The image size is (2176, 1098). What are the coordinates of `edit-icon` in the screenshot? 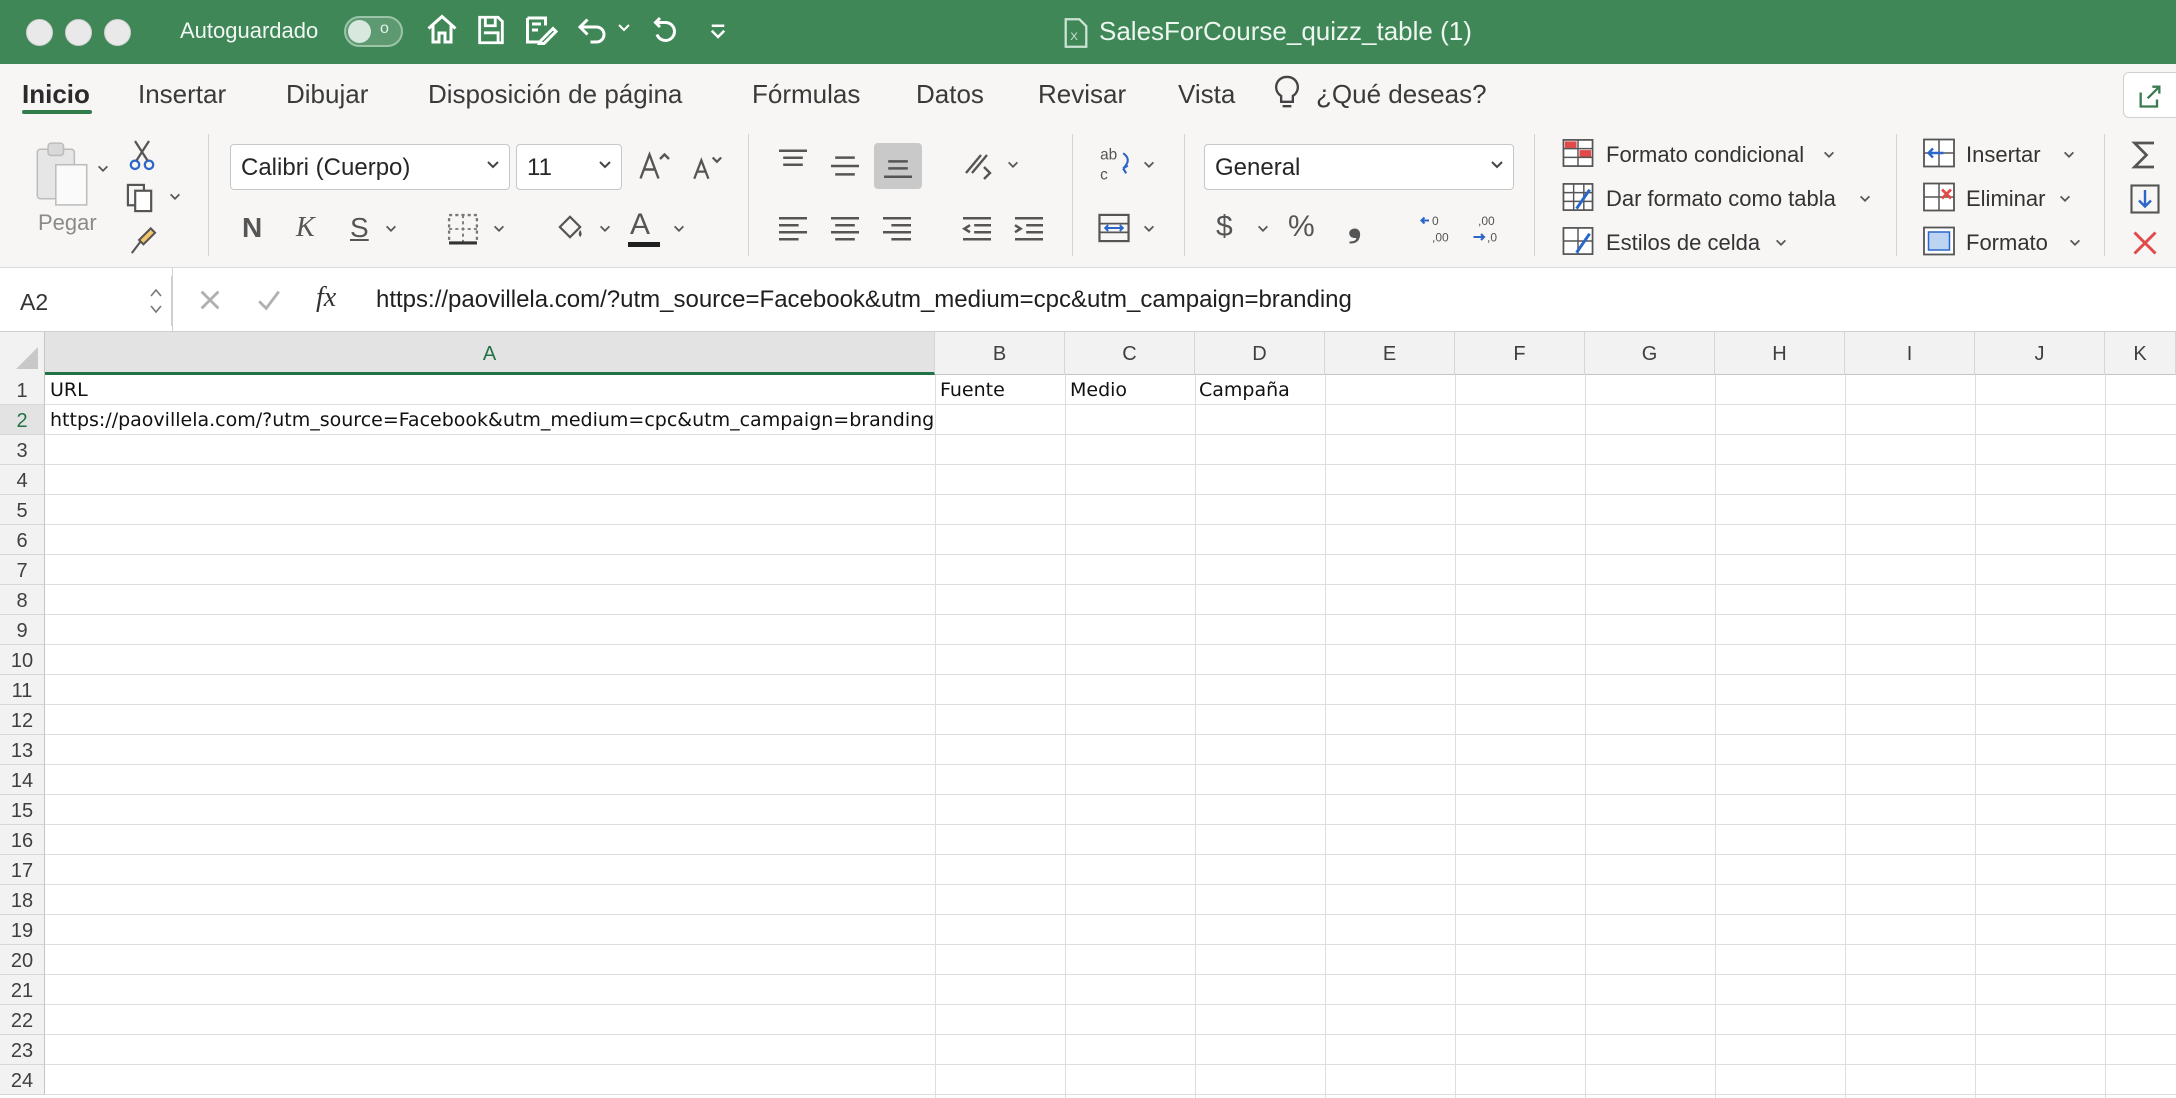 It's located at (541, 30).